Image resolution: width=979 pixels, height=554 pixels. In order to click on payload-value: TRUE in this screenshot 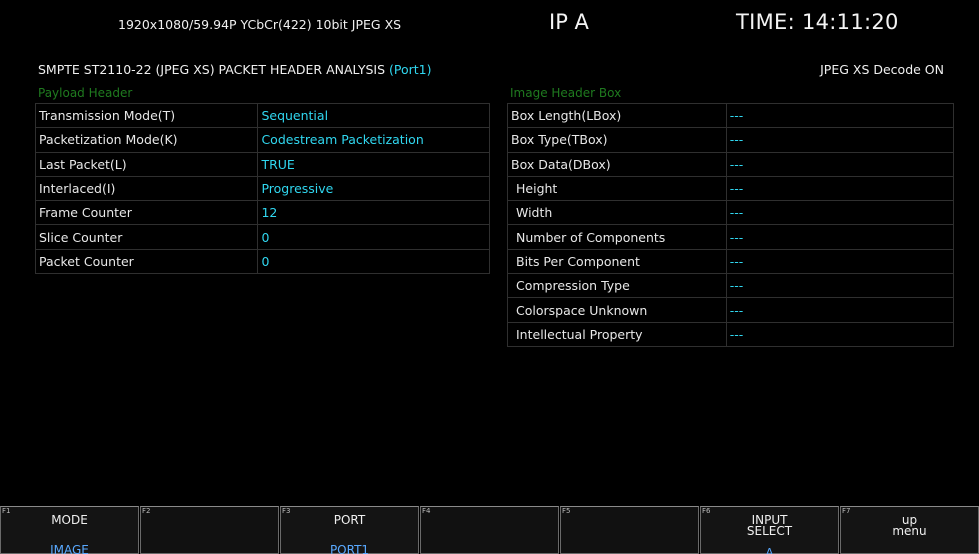, I will do `click(373, 164)`.